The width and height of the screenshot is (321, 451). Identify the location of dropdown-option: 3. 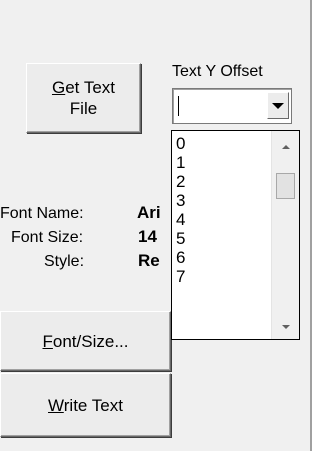
(180, 200).